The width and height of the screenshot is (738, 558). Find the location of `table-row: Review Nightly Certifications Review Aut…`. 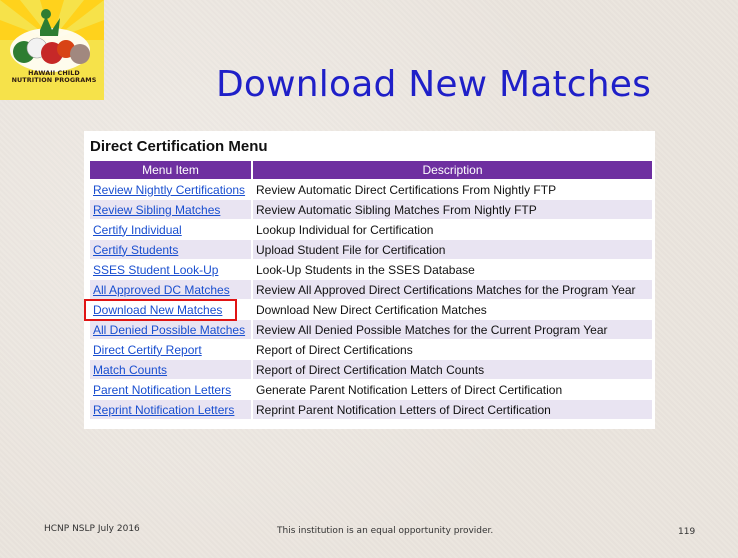

table-row: Review Nightly Certifications Review Aut… is located at coordinates (371, 189).